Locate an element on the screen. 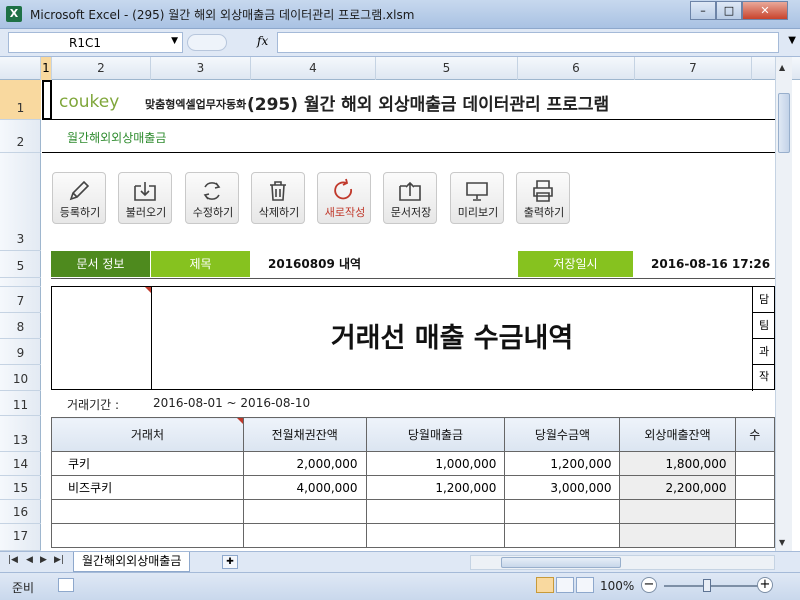  table-cell: 비즈쿠키 is located at coordinates (147, 487).